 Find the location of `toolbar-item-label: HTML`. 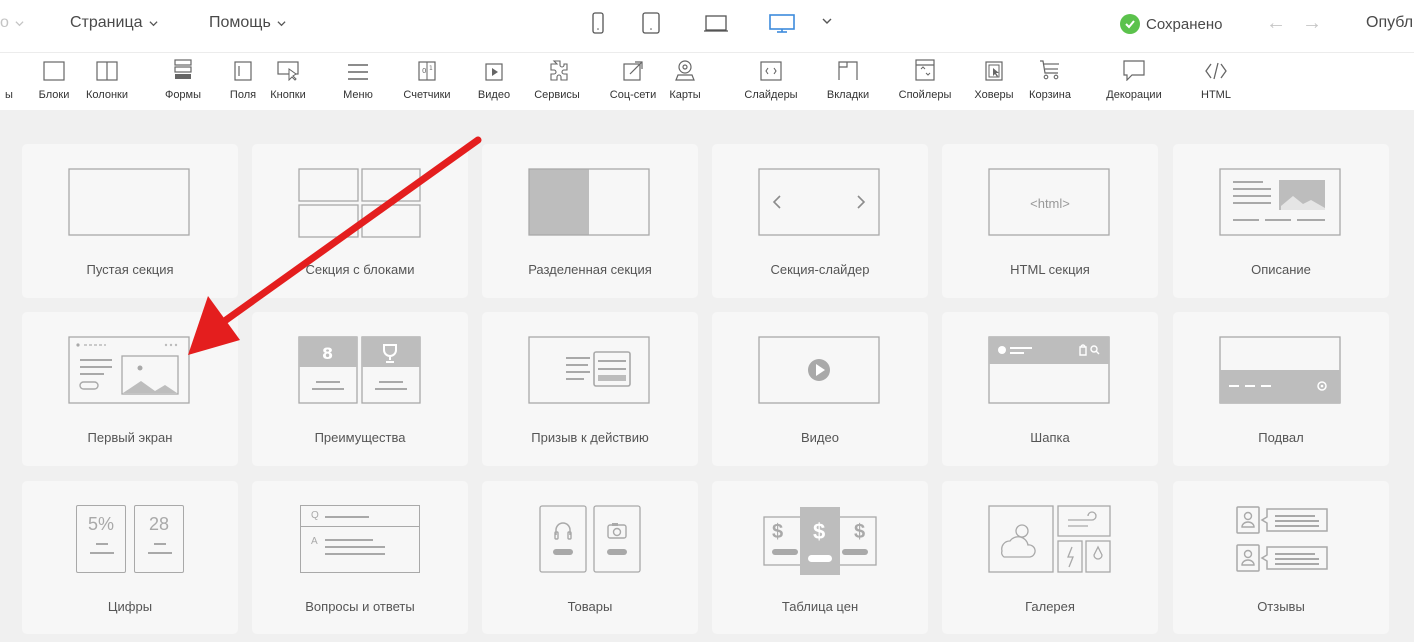

toolbar-item-label: HTML is located at coordinates (1216, 95).